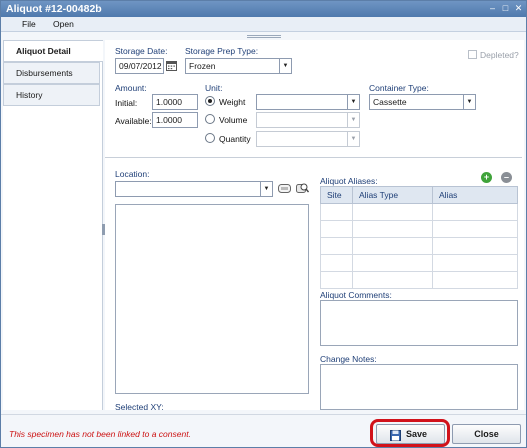  I want to click on table-header-row: Site Alias Type Alias, so click(419, 195).